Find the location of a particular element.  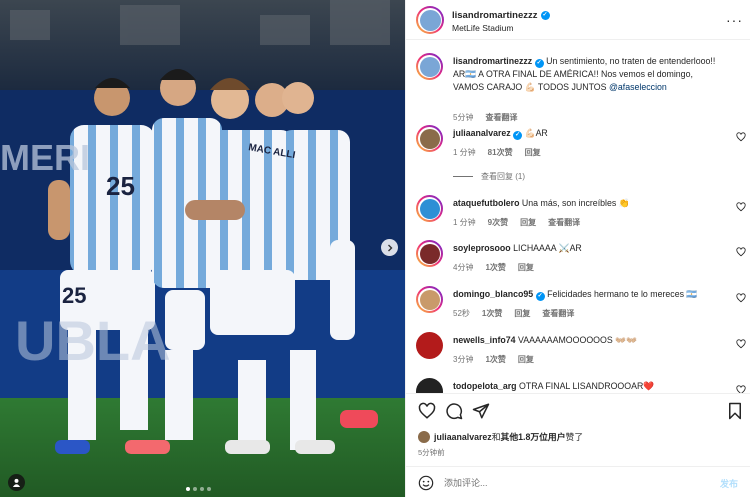

post-header: lisandromartinezzz ✓ MetLife Stadium ··· is located at coordinates (578, 20).